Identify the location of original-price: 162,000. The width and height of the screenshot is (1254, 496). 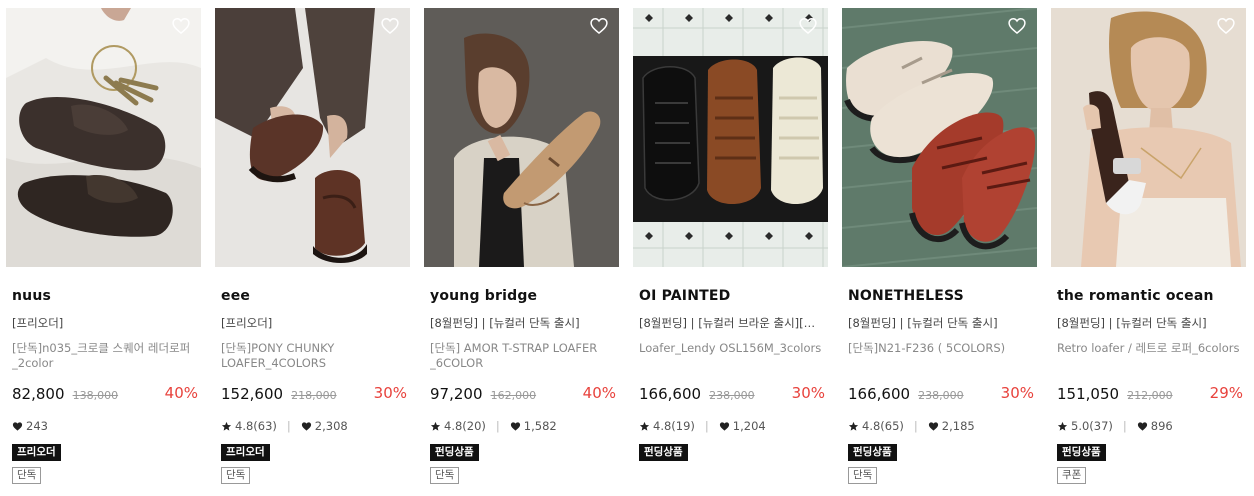
(513, 395).